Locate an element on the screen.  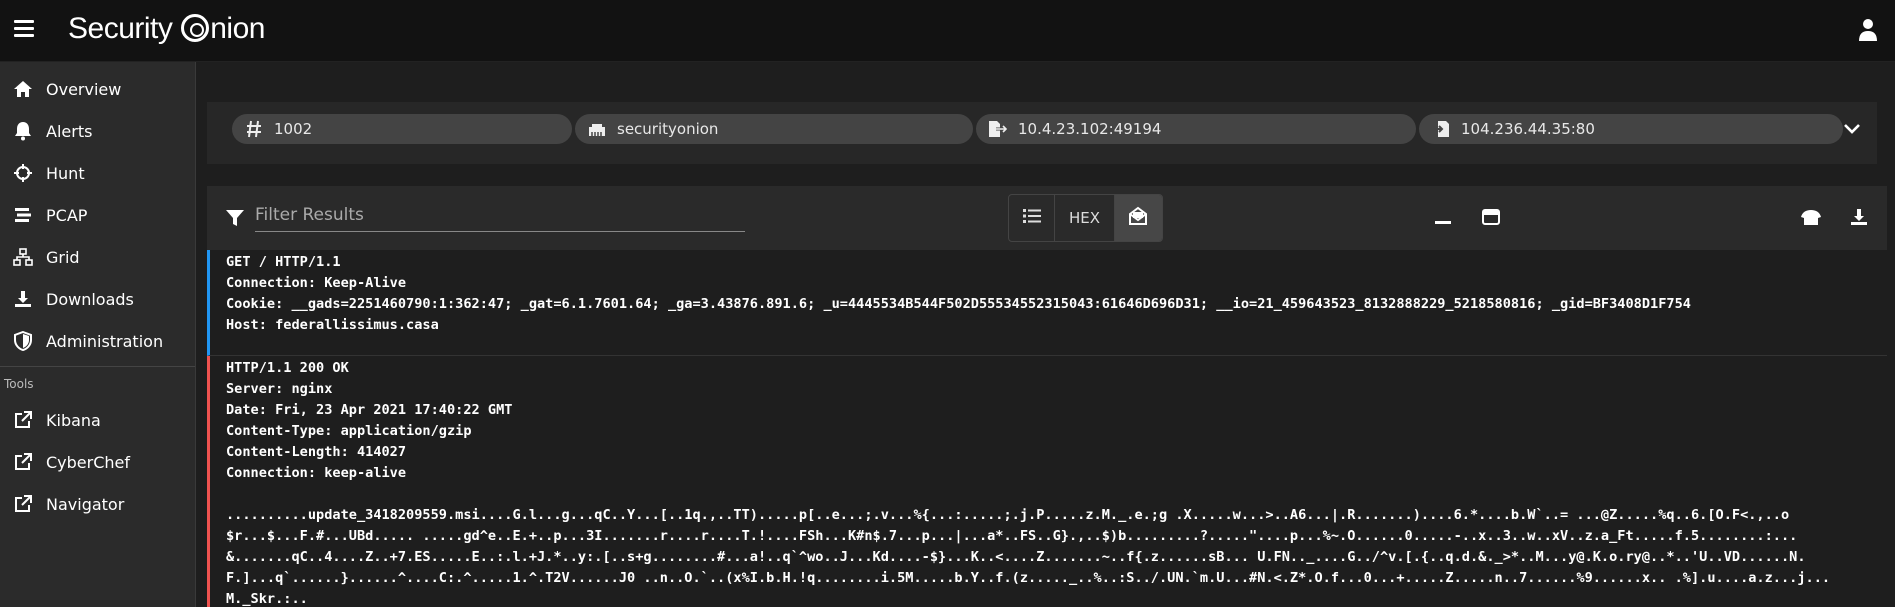
sidebar-item-hunt: Hunt is located at coordinates (97, 173).